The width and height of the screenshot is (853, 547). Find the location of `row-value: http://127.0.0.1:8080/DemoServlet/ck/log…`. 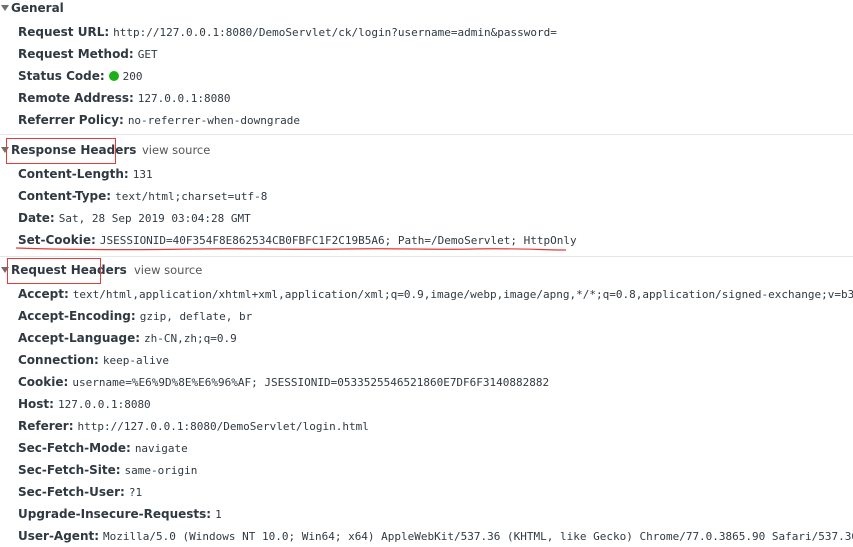

row-value: http://127.0.0.1:8080/DemoServlet/ck/log… is located at coordinates (335, 32).